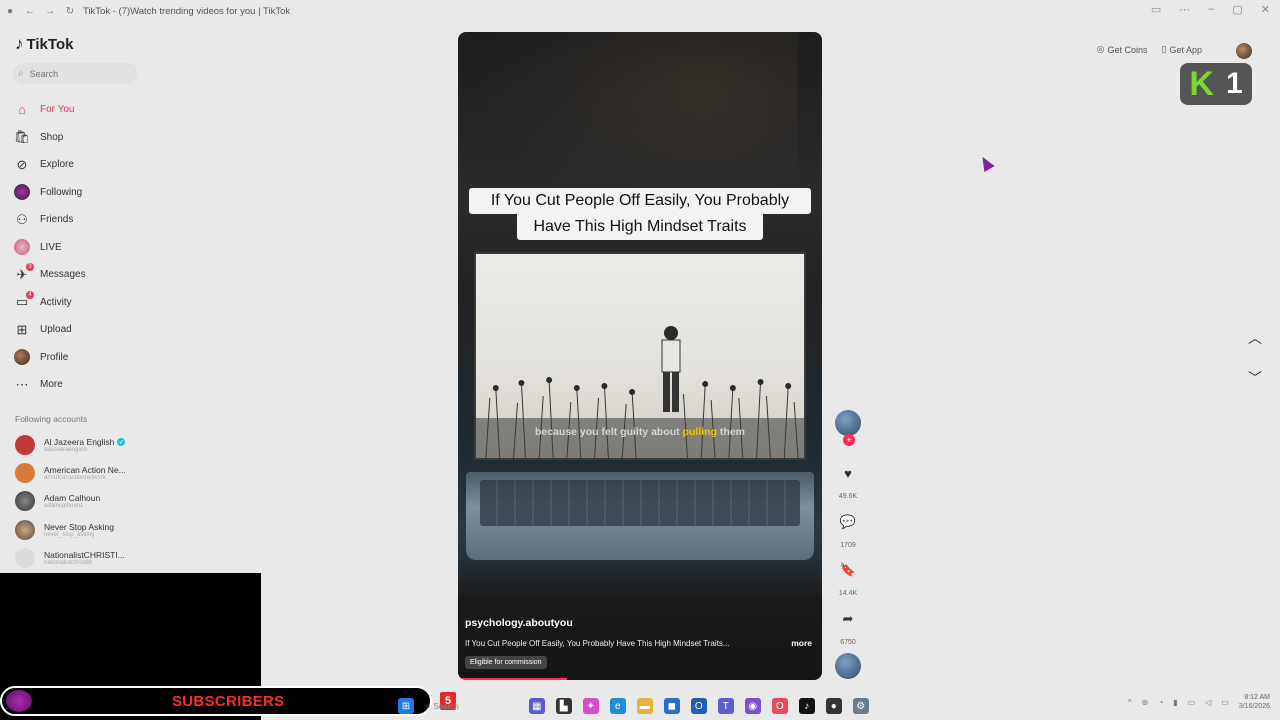  Describe the element at coordinates (114, 330) in the screenshot. I see `sidebar-item-upload: ⊞ Upload` at that location.